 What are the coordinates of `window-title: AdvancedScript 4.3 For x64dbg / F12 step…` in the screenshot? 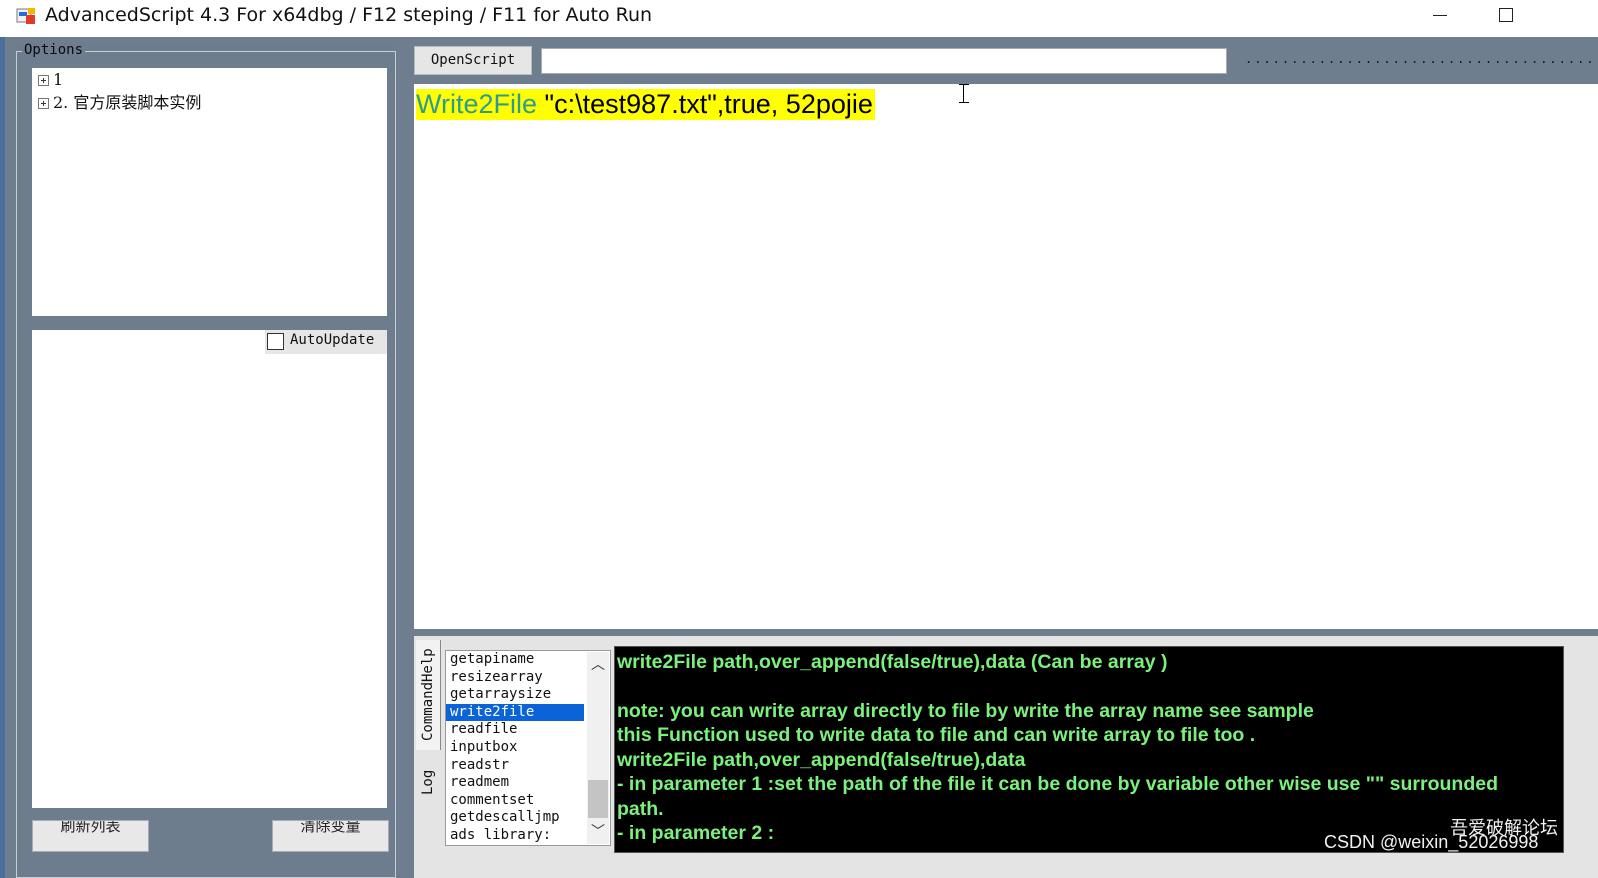 It's located at (349, 15).